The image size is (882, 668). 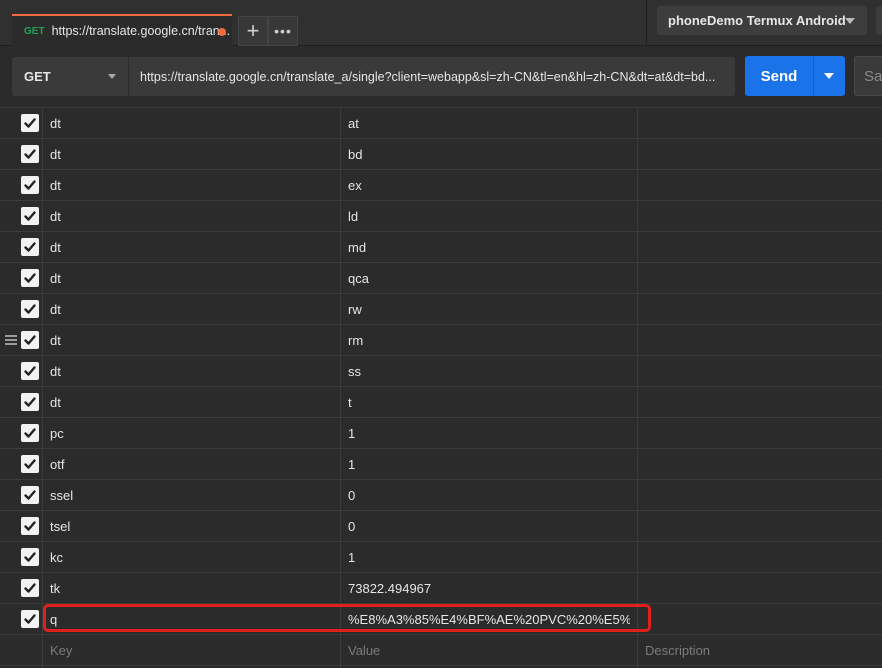 I want to click on new-value-placeholder: Value, so click(x=489, y=650).